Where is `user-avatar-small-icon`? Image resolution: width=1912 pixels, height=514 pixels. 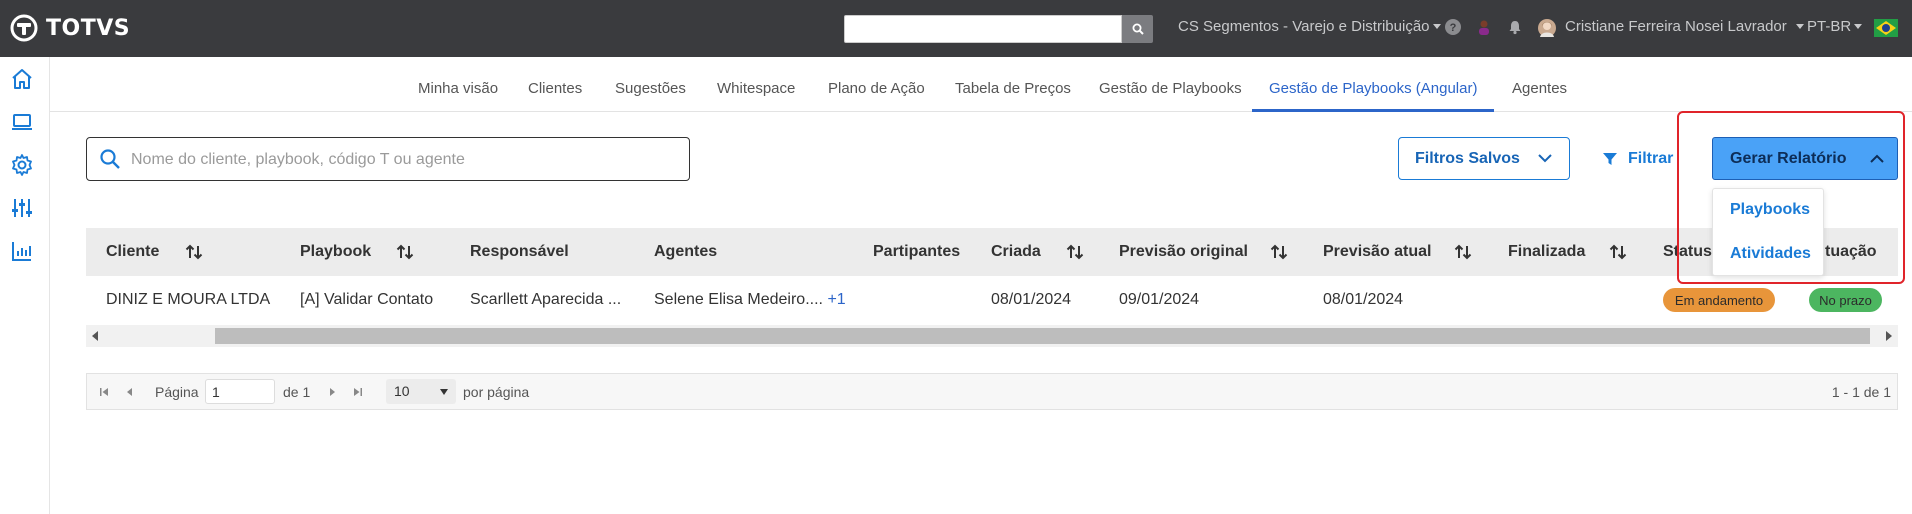
user-avatar-small-icon is located at coordinates (1484, 27).